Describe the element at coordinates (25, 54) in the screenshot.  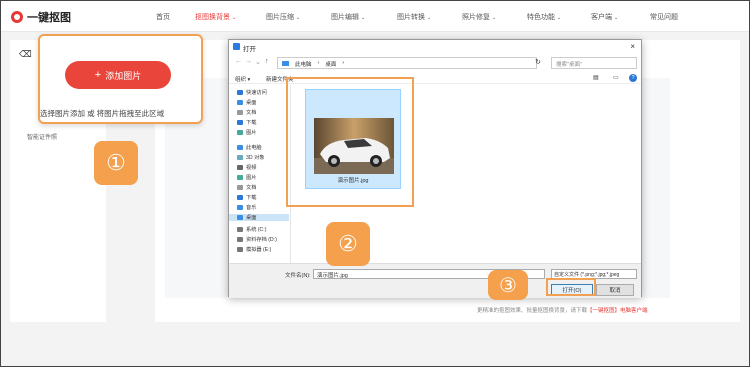
I see `eraser-icon: ⌫` at that location.